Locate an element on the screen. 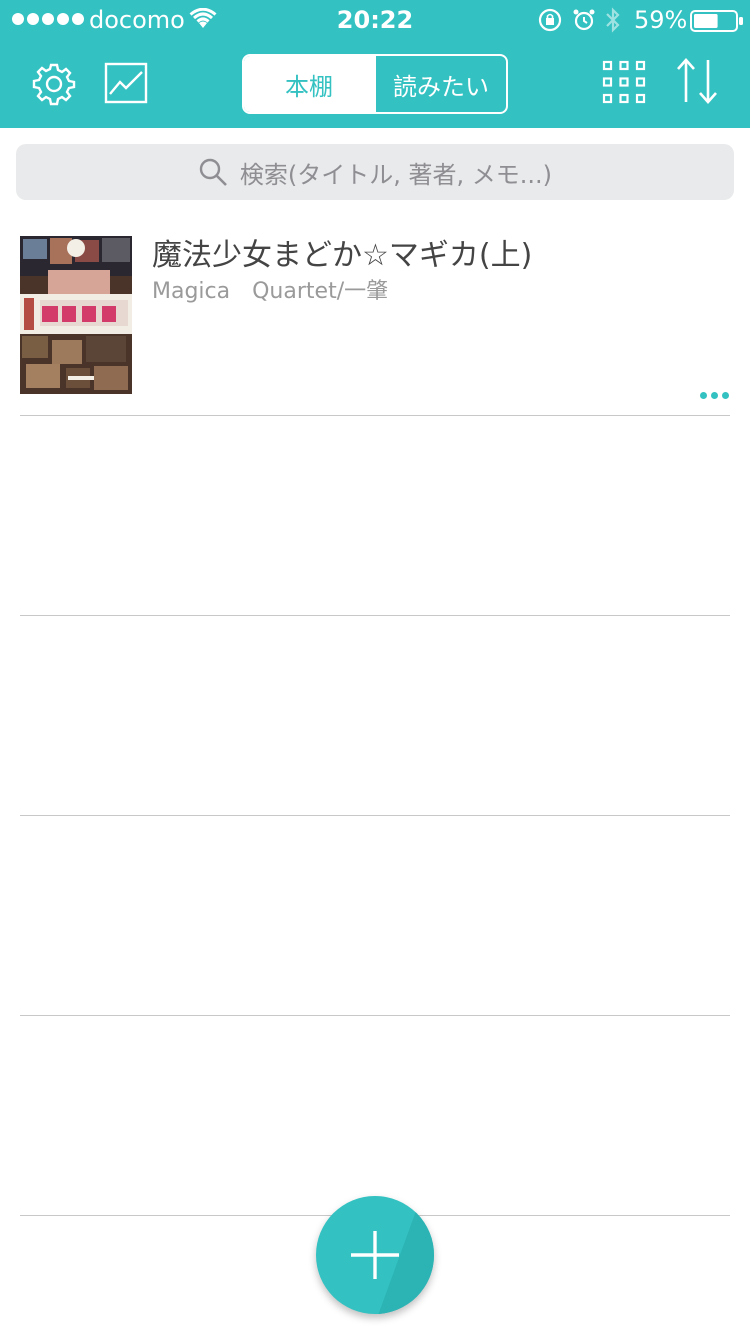 Image resolution: width=750 pixels, height=1334 pixels. battery-percent: 59% is located at coordinates (661, 20).